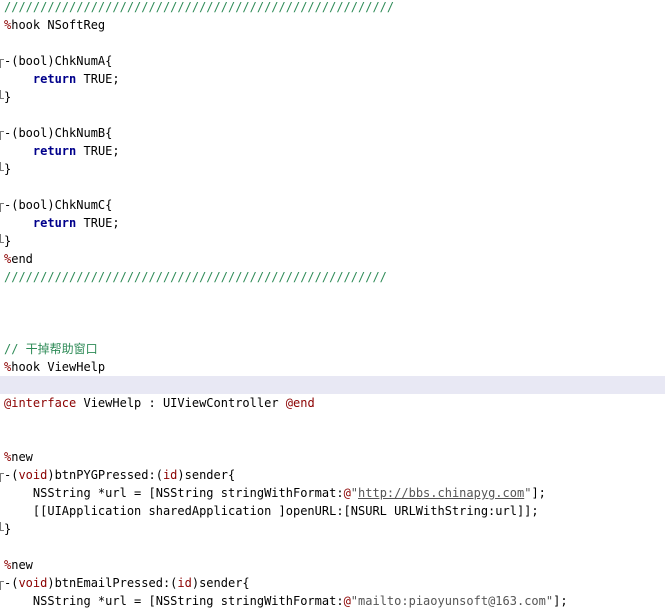 This screenshot has width=665, height=610. I want to click on code-line: -(bool)ChkNumB{, so click(332, 133).